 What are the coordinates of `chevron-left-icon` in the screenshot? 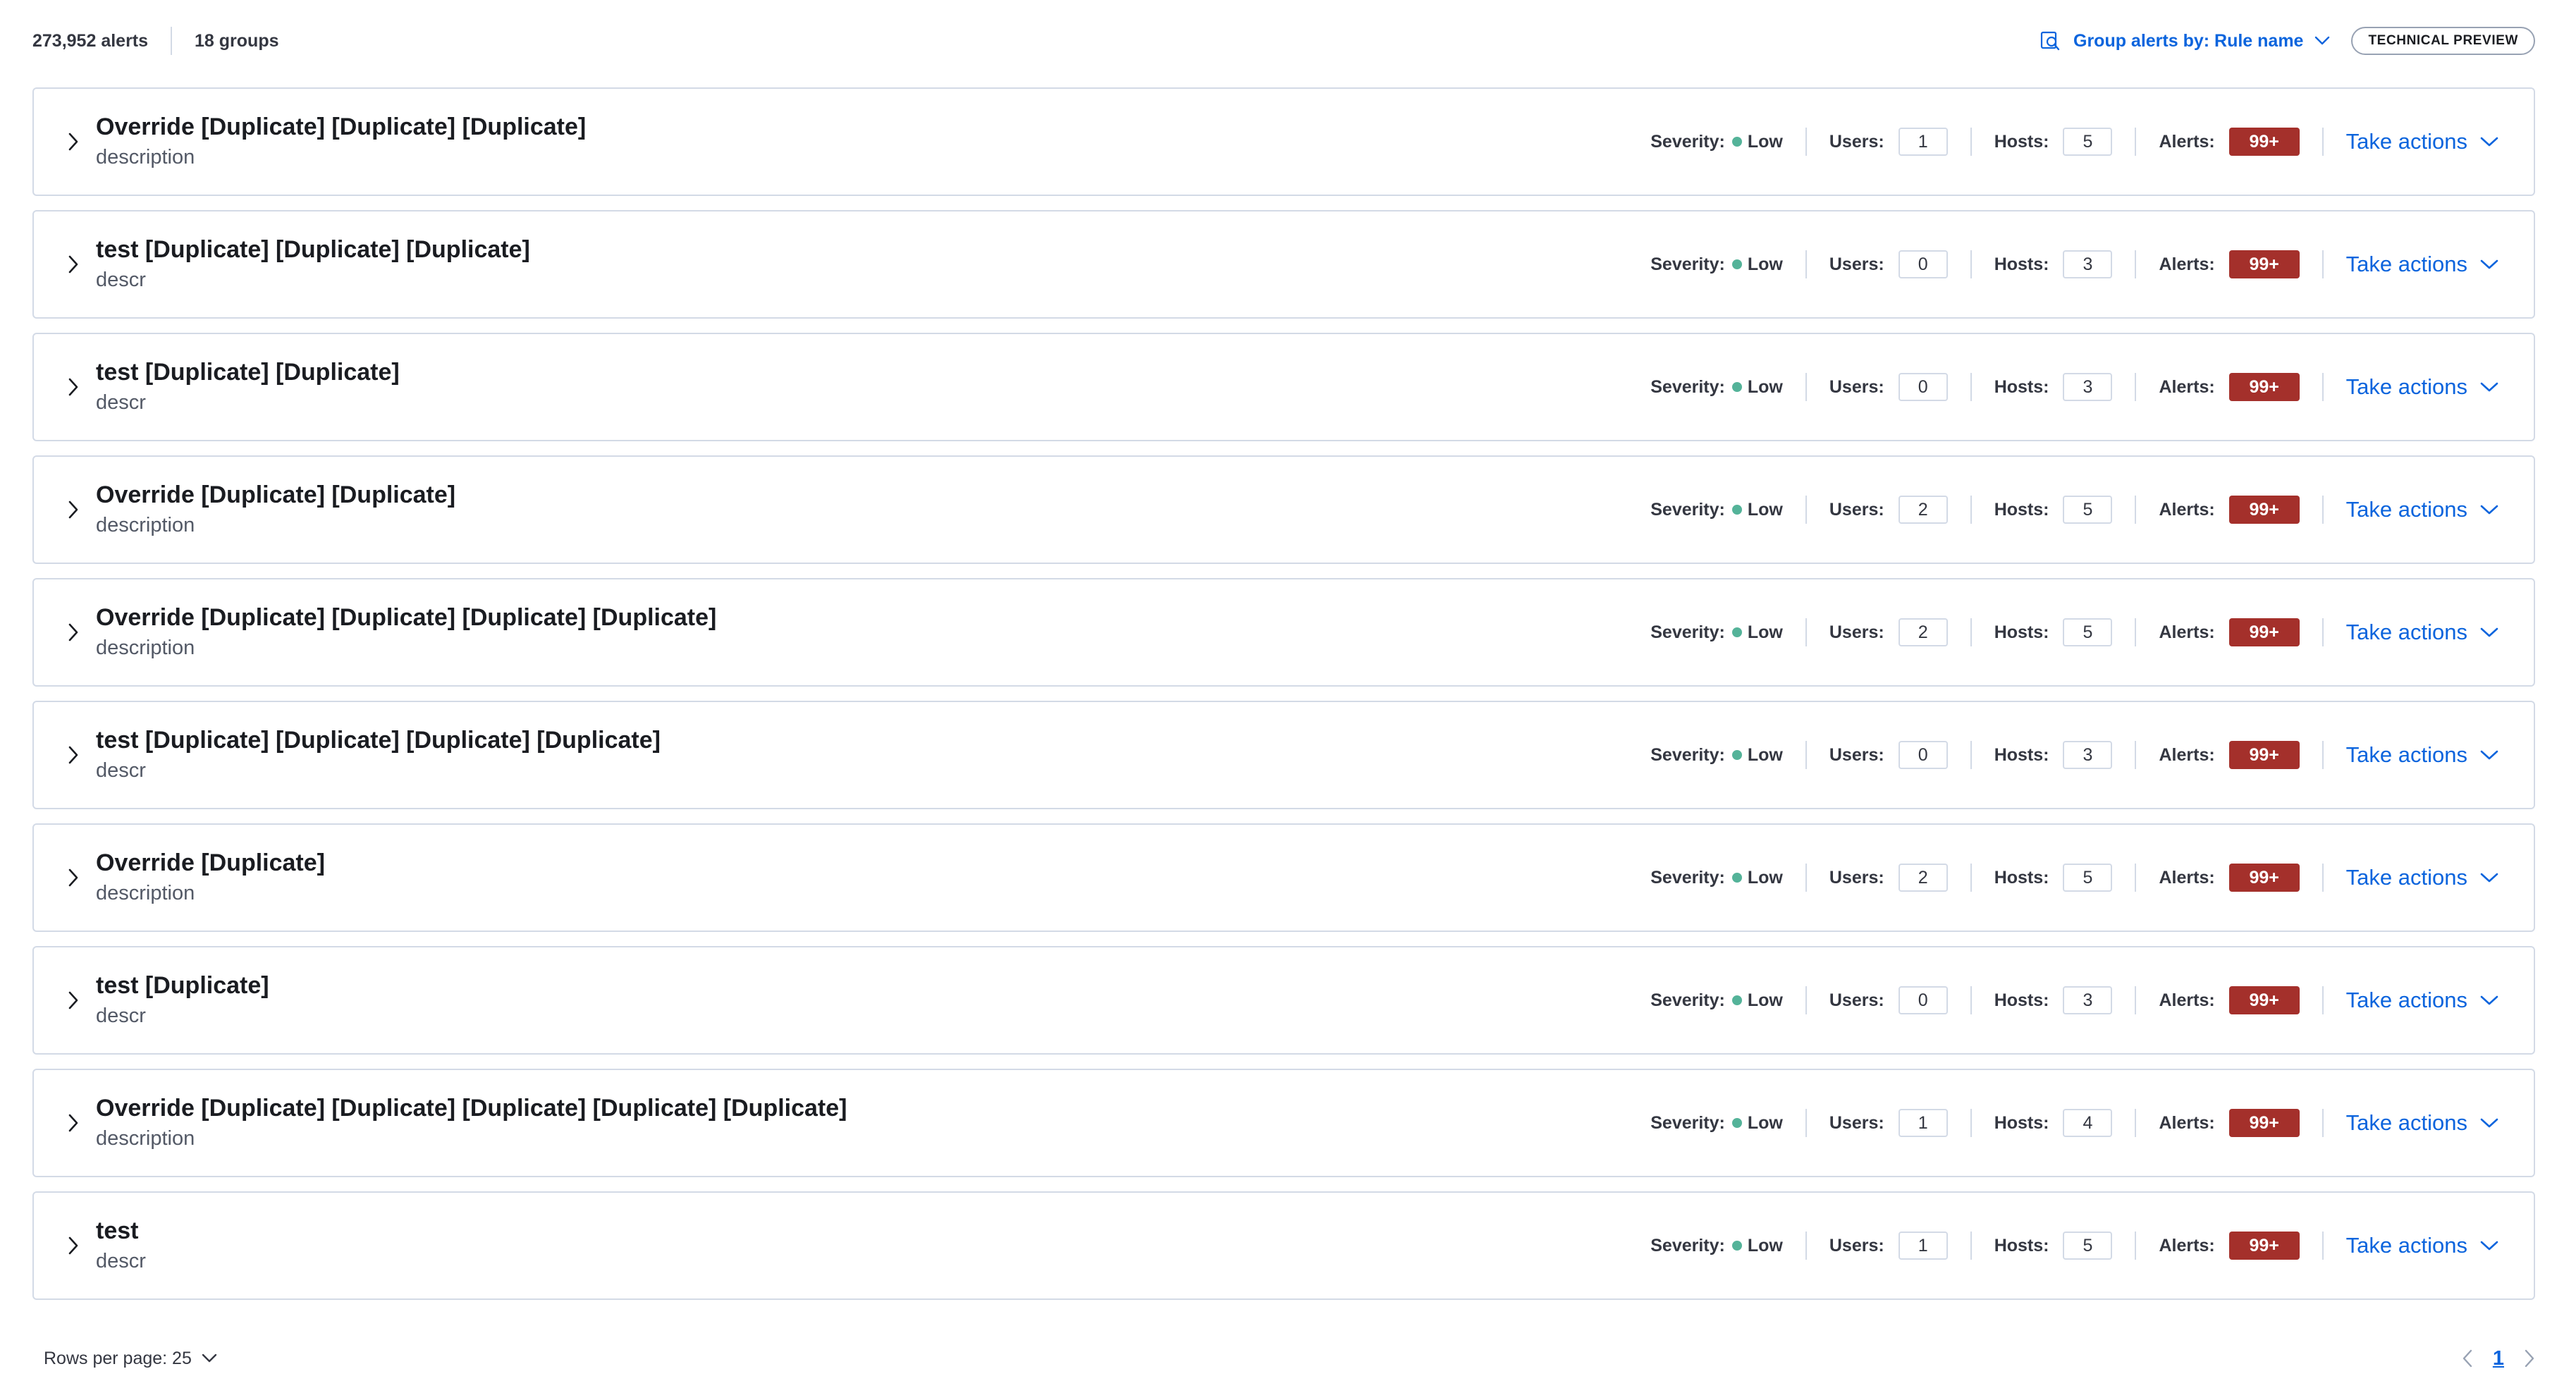 It's located at (2467, 1359).